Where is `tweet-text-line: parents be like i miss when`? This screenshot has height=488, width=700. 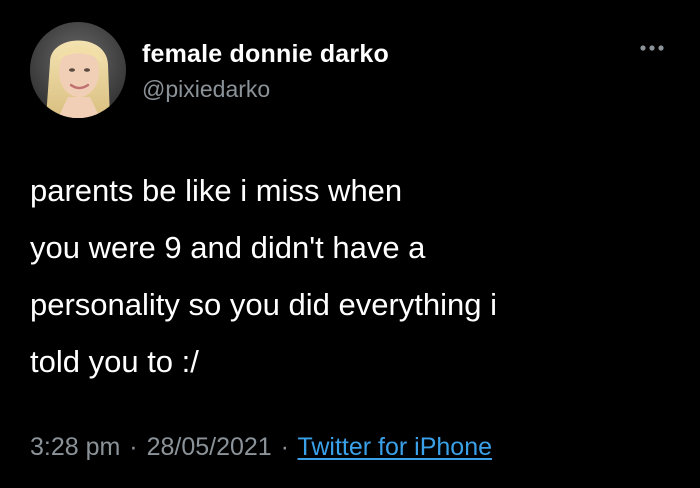 tweet-text-line: parents be like i miss when is located at coordinates (216, 190).